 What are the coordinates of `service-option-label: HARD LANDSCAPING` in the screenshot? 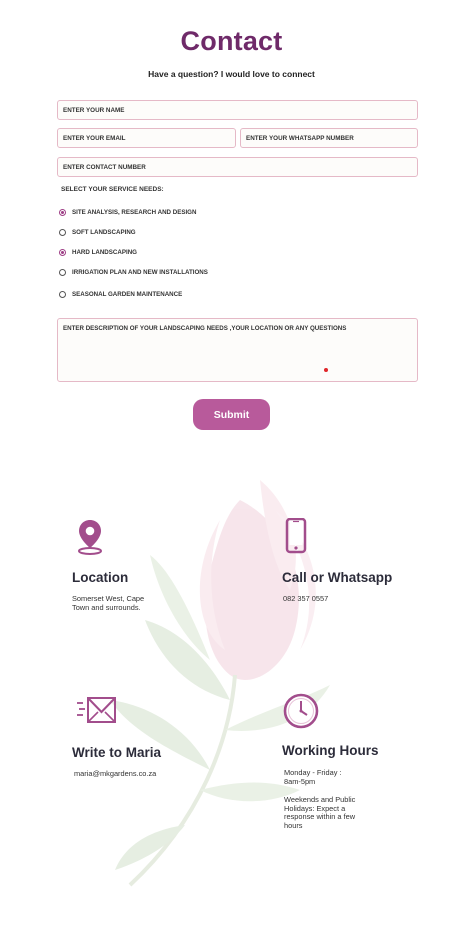 It's located at (104, 252).